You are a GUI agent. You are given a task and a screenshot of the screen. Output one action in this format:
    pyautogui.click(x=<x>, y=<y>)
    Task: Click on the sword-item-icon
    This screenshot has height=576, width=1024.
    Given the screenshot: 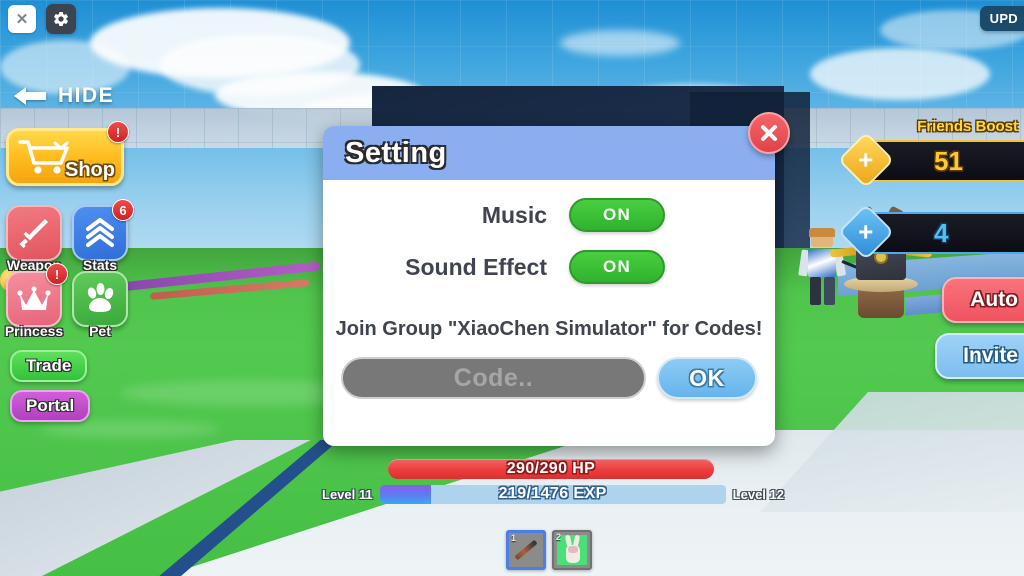 What is the action you would take?
    pyautogui.click(x=526, y=550)
    